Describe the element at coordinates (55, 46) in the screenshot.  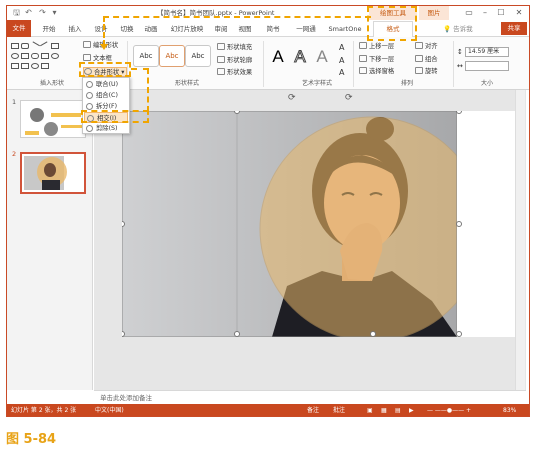
I see `square-shape-icon` at that location.